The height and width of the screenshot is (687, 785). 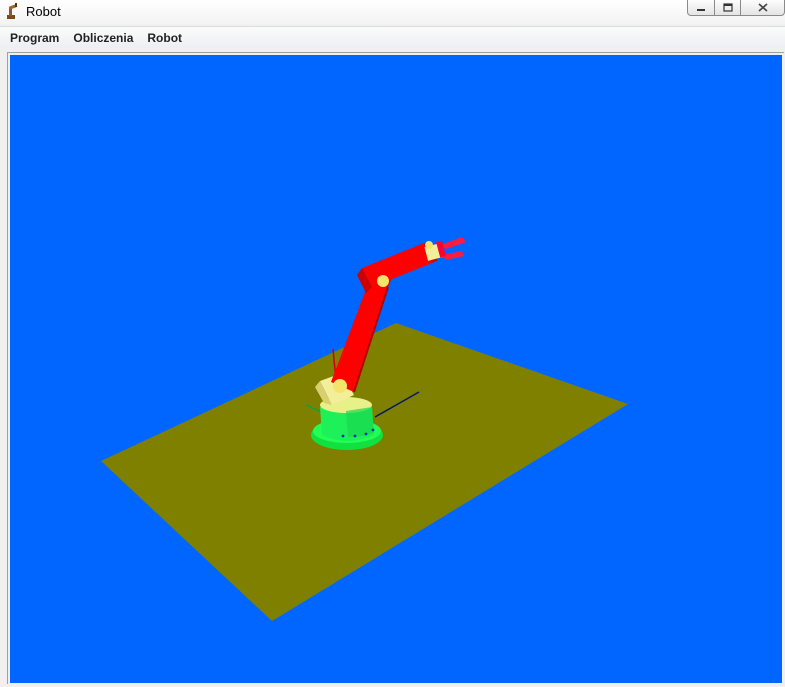 What do you see at coordinates (429, 245) in the screenshot?
I see `wrist-joint` at bounding box center [429, 245].